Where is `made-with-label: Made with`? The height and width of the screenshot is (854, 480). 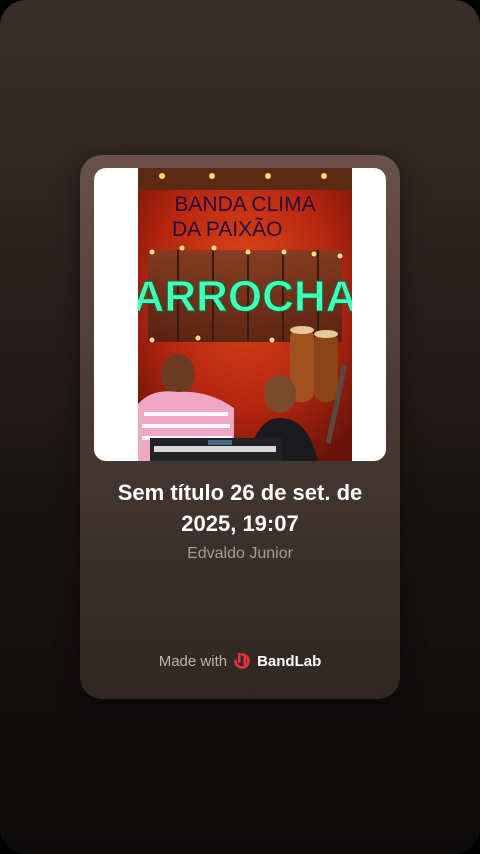
made-with-label: Made with is located at coordinates (193, 661).